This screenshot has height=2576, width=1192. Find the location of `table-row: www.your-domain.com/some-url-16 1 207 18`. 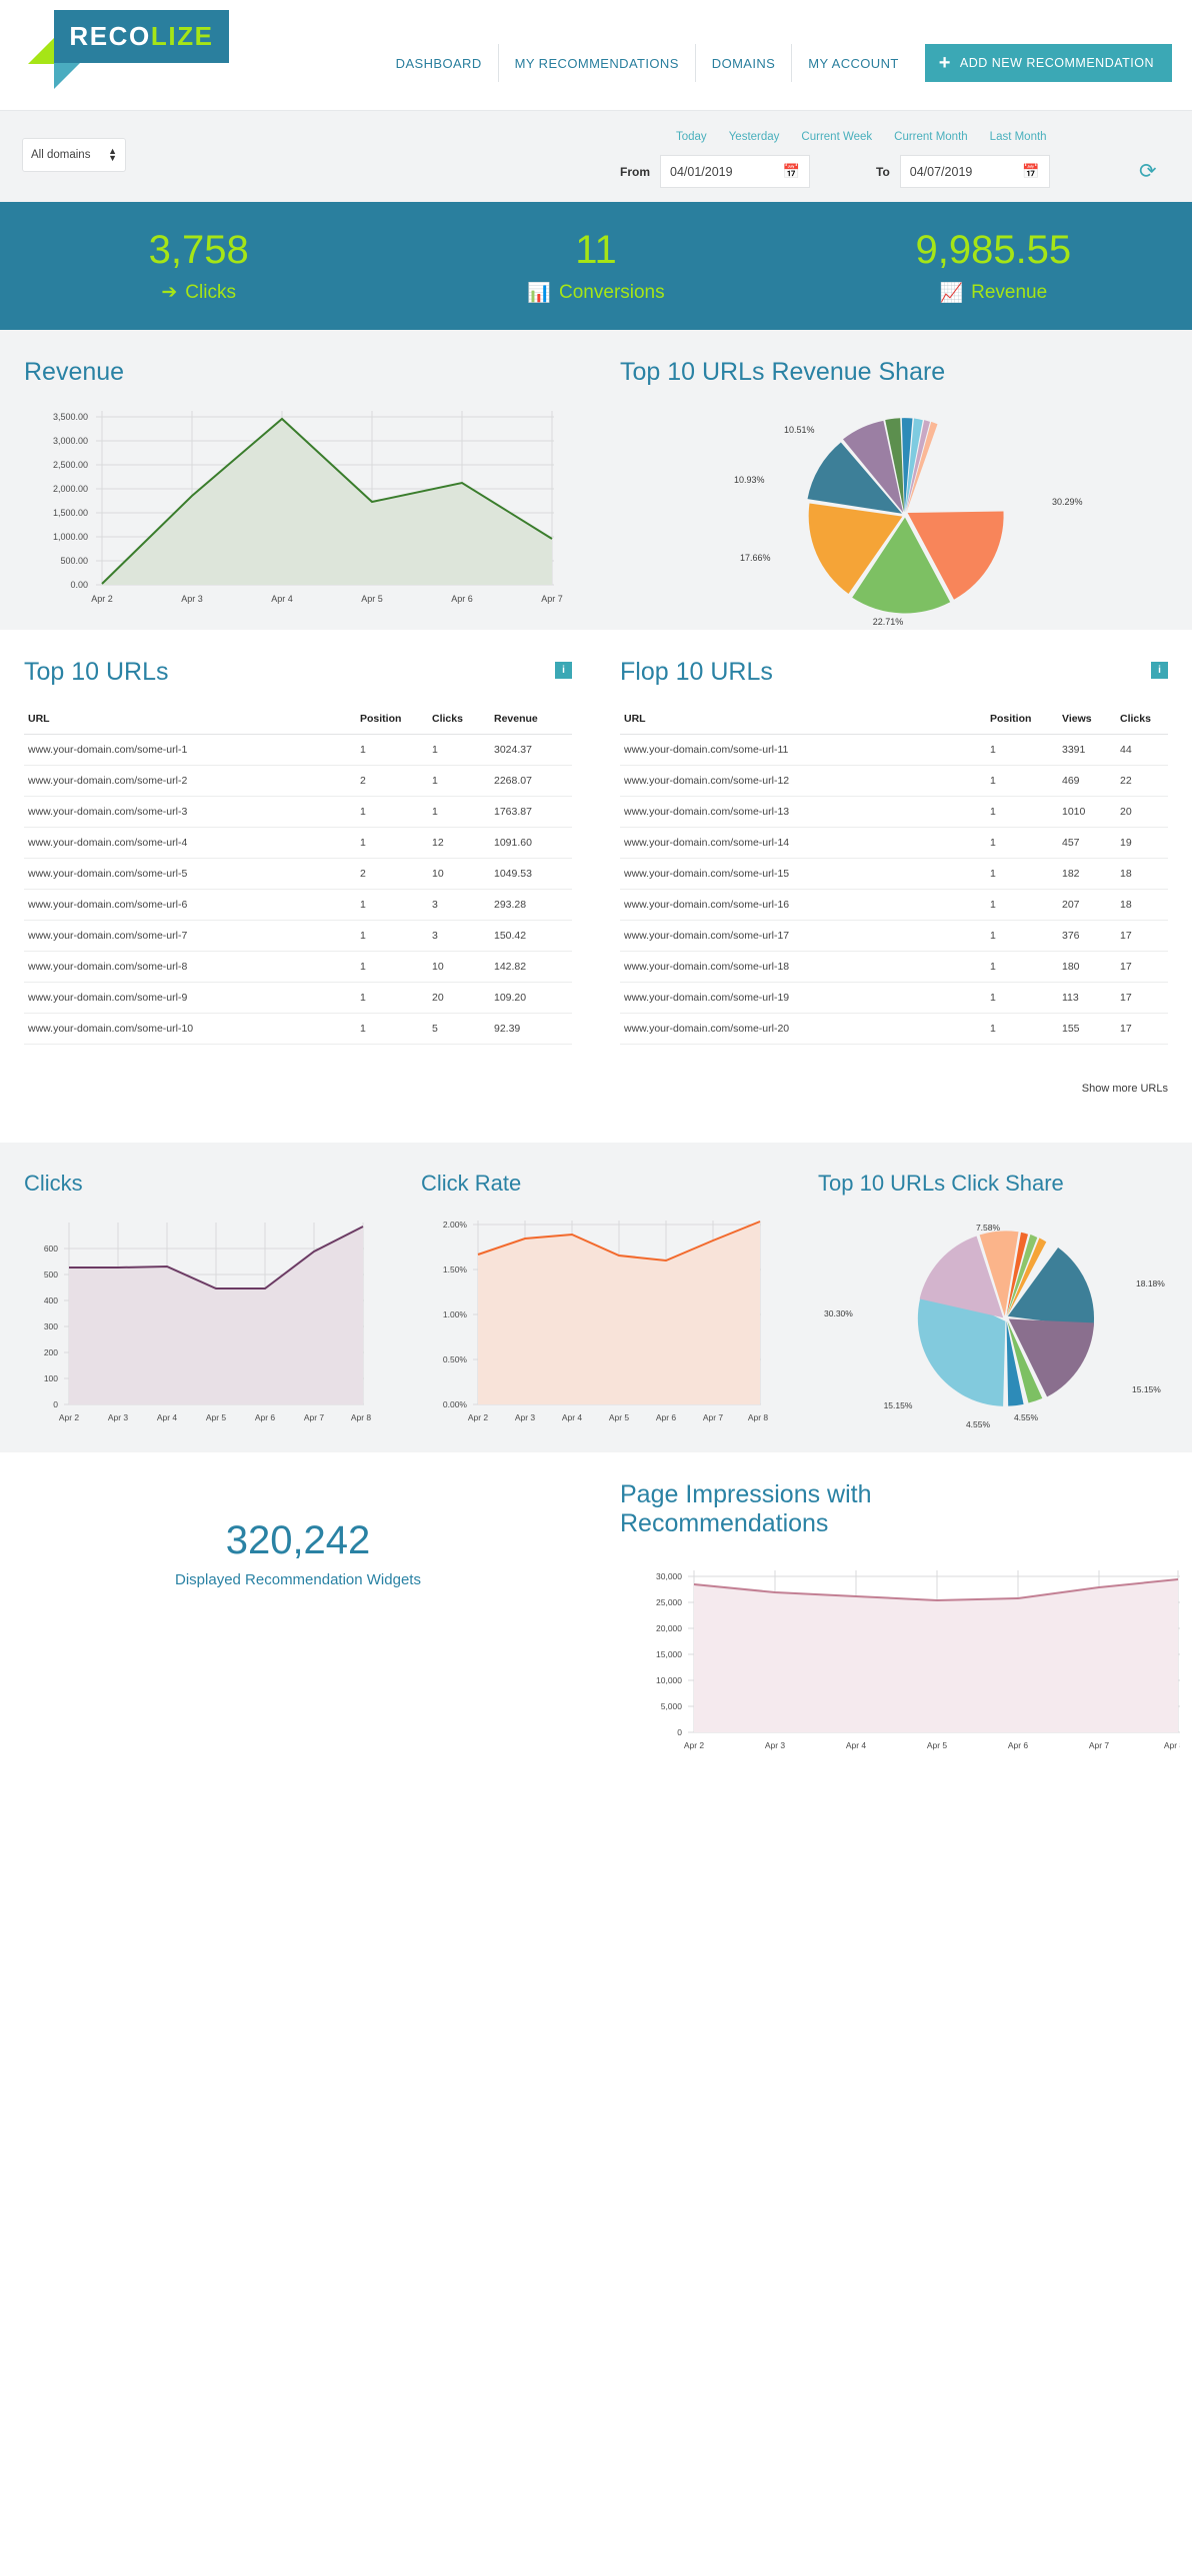

table-row: www.your-domain.com/some-url-16 1 207 18 is located at coordinates (894, 905).